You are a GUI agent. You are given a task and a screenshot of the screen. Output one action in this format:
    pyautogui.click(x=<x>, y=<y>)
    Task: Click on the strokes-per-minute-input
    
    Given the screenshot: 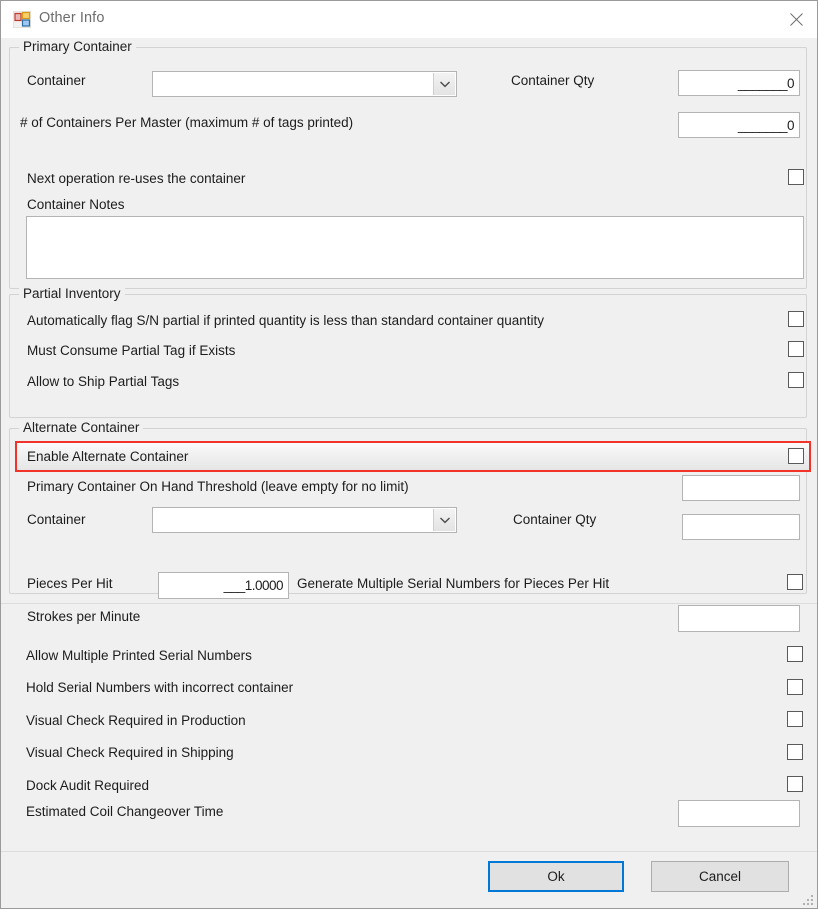 What is the action you would take?
    pyautogui.click(x=739, y=618)
    